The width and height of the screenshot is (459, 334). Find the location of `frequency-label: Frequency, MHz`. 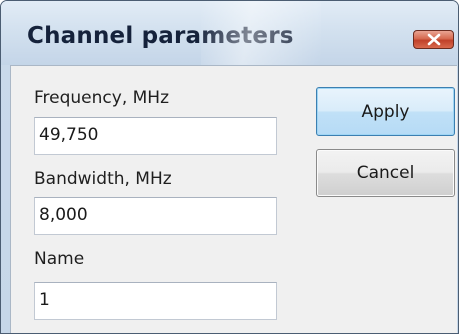

frequency-label: Frequency, MHz is located at coordinates (102, 98).